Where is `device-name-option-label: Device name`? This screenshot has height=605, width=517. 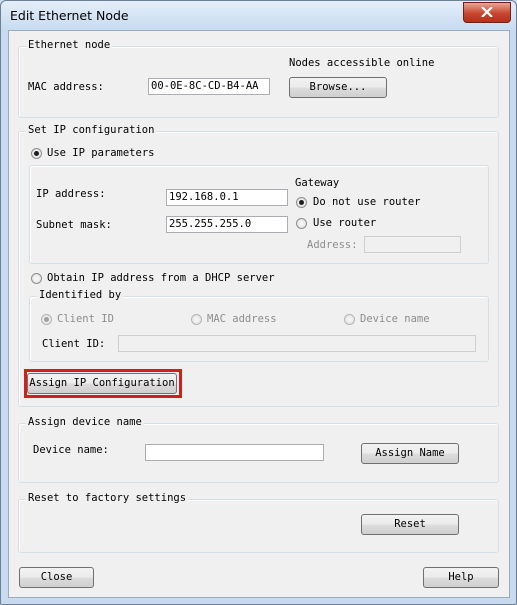
device-name-option-label: Device name is located at coordinates (395, 319).